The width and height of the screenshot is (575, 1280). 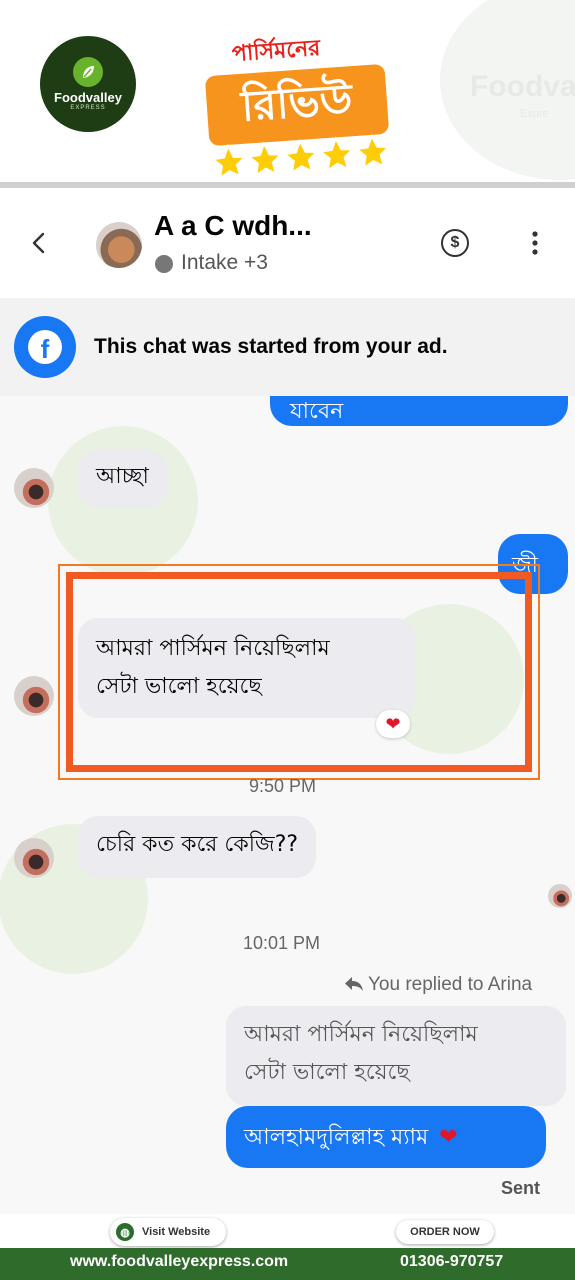 I want to click on message-incoming: আচ্ছা, so click(x=122, y=479).